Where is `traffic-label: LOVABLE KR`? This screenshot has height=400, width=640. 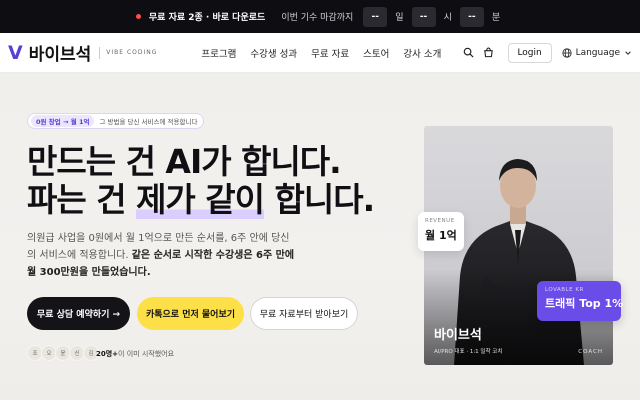
traffic-label: LOVABLE KR is located at coordinates (564, 290).